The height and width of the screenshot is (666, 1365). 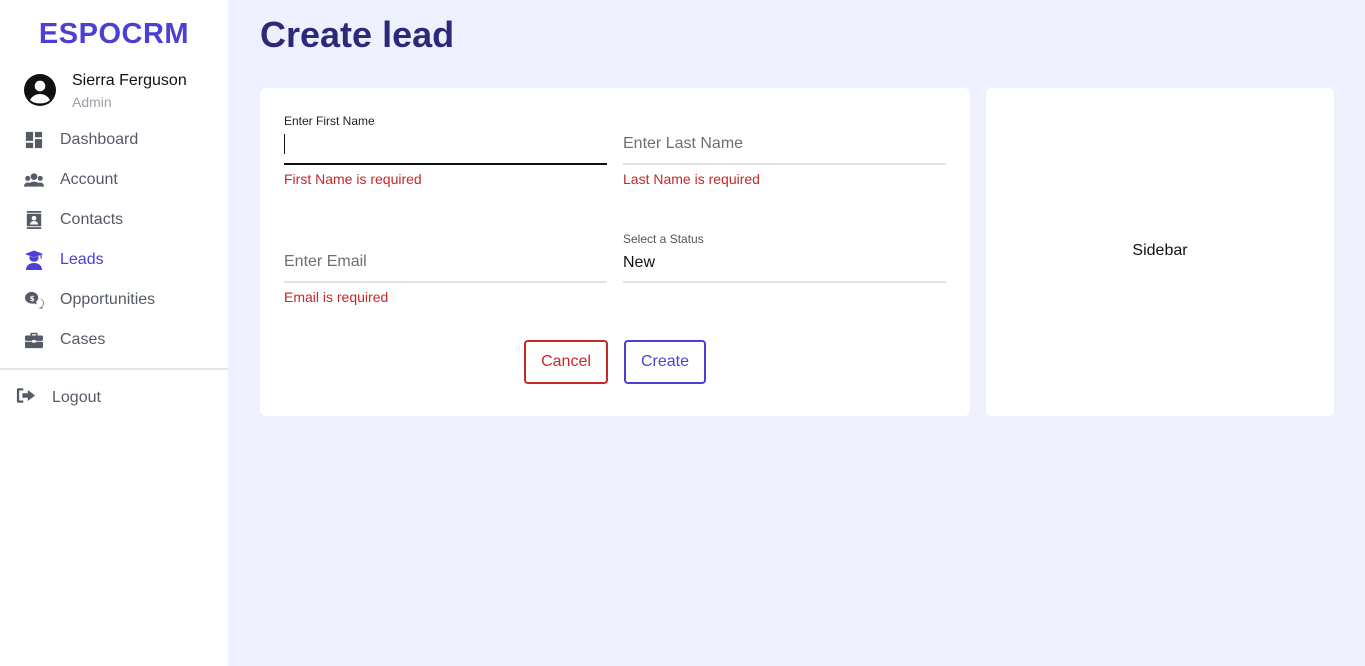 I want to click on status-label: Select a Status, so click(x=663, y=239).